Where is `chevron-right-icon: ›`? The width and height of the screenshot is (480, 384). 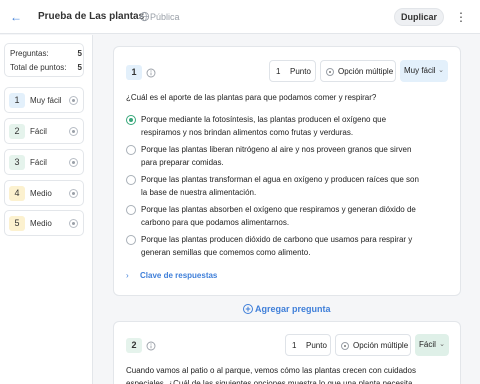
chevron-right-icon: › is located at coordinates (127, 275).